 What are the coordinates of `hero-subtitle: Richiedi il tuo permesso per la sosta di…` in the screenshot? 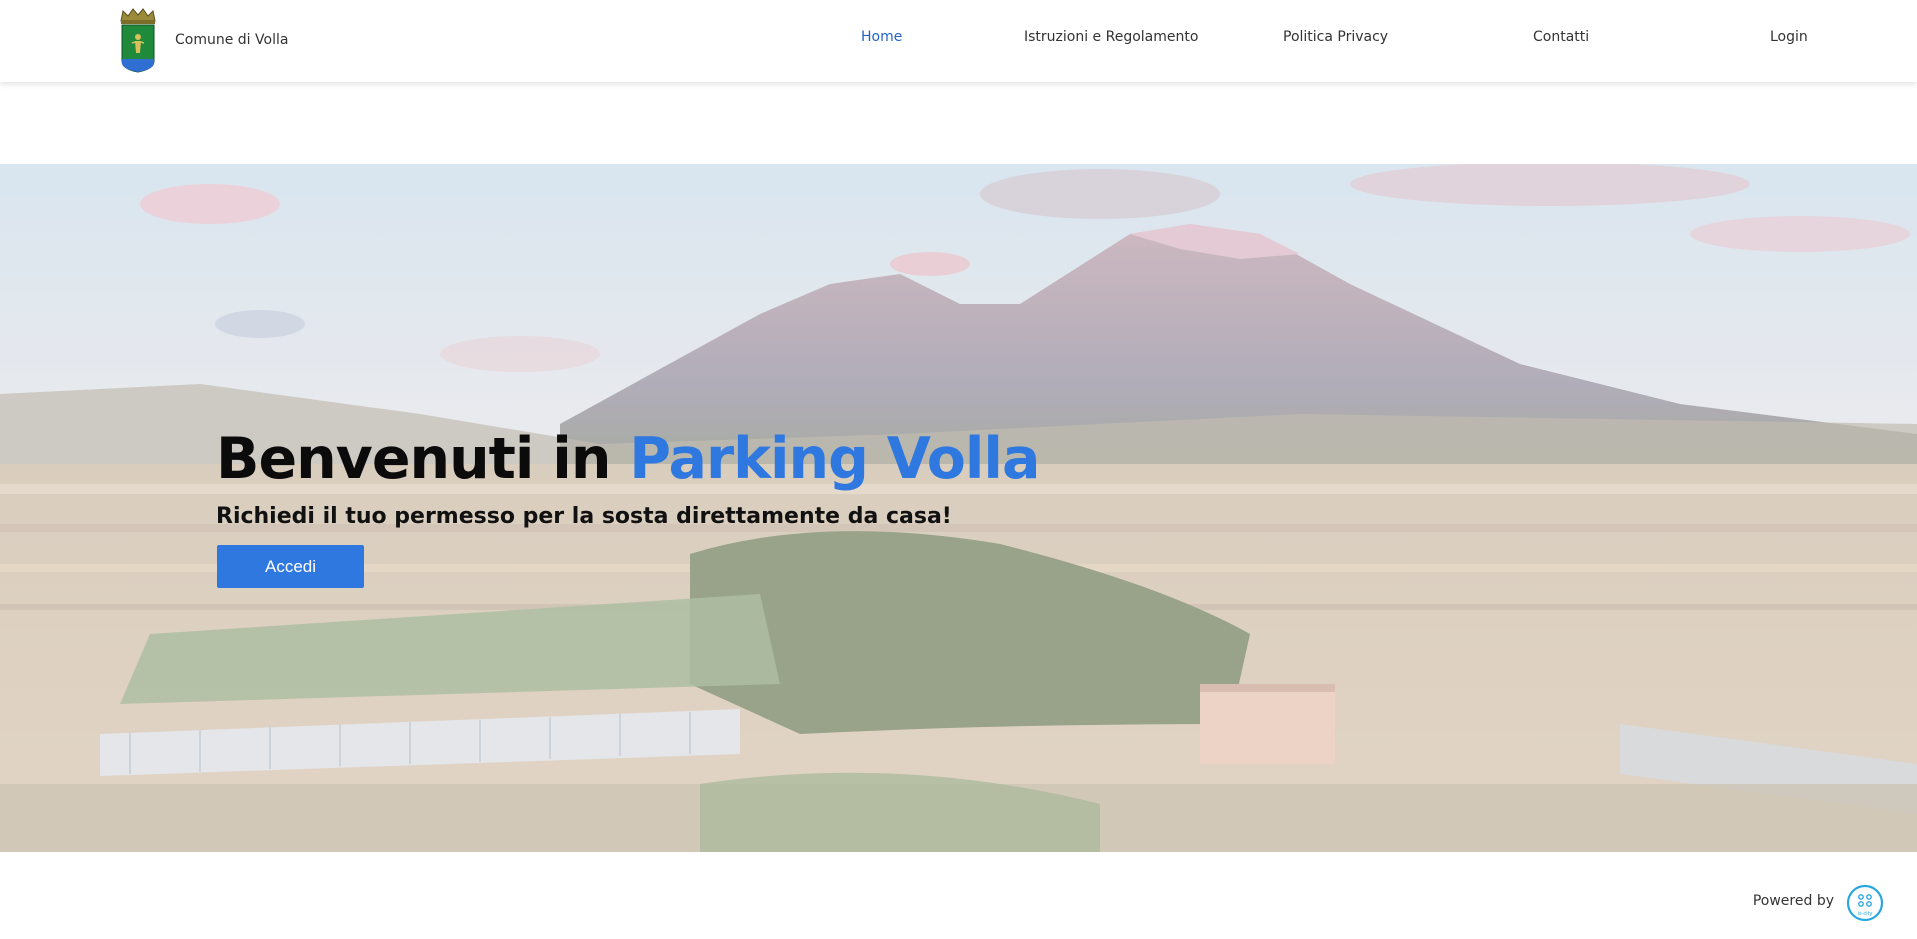 It's located at (584, 516).